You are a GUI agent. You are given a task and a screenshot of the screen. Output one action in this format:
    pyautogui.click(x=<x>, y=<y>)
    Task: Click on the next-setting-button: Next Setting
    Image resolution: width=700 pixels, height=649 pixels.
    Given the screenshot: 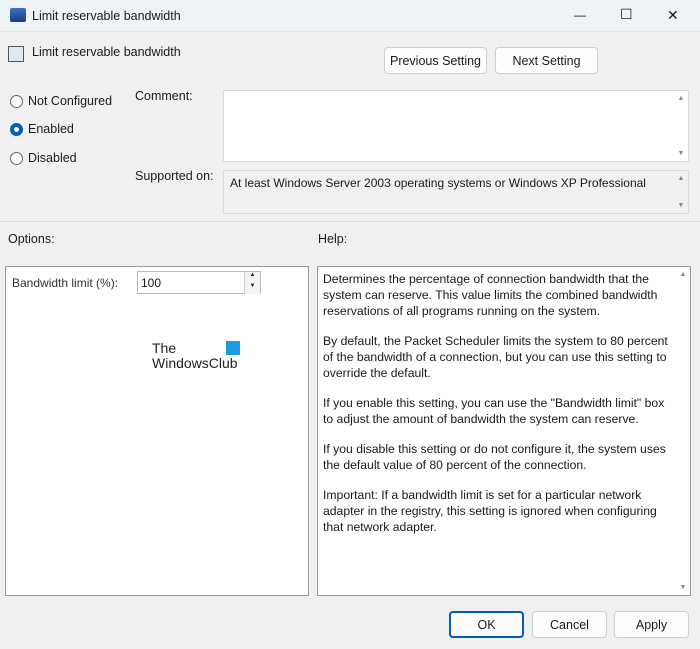 What is the action you would take?
    pyautogui.click(x=546, y=60)
    